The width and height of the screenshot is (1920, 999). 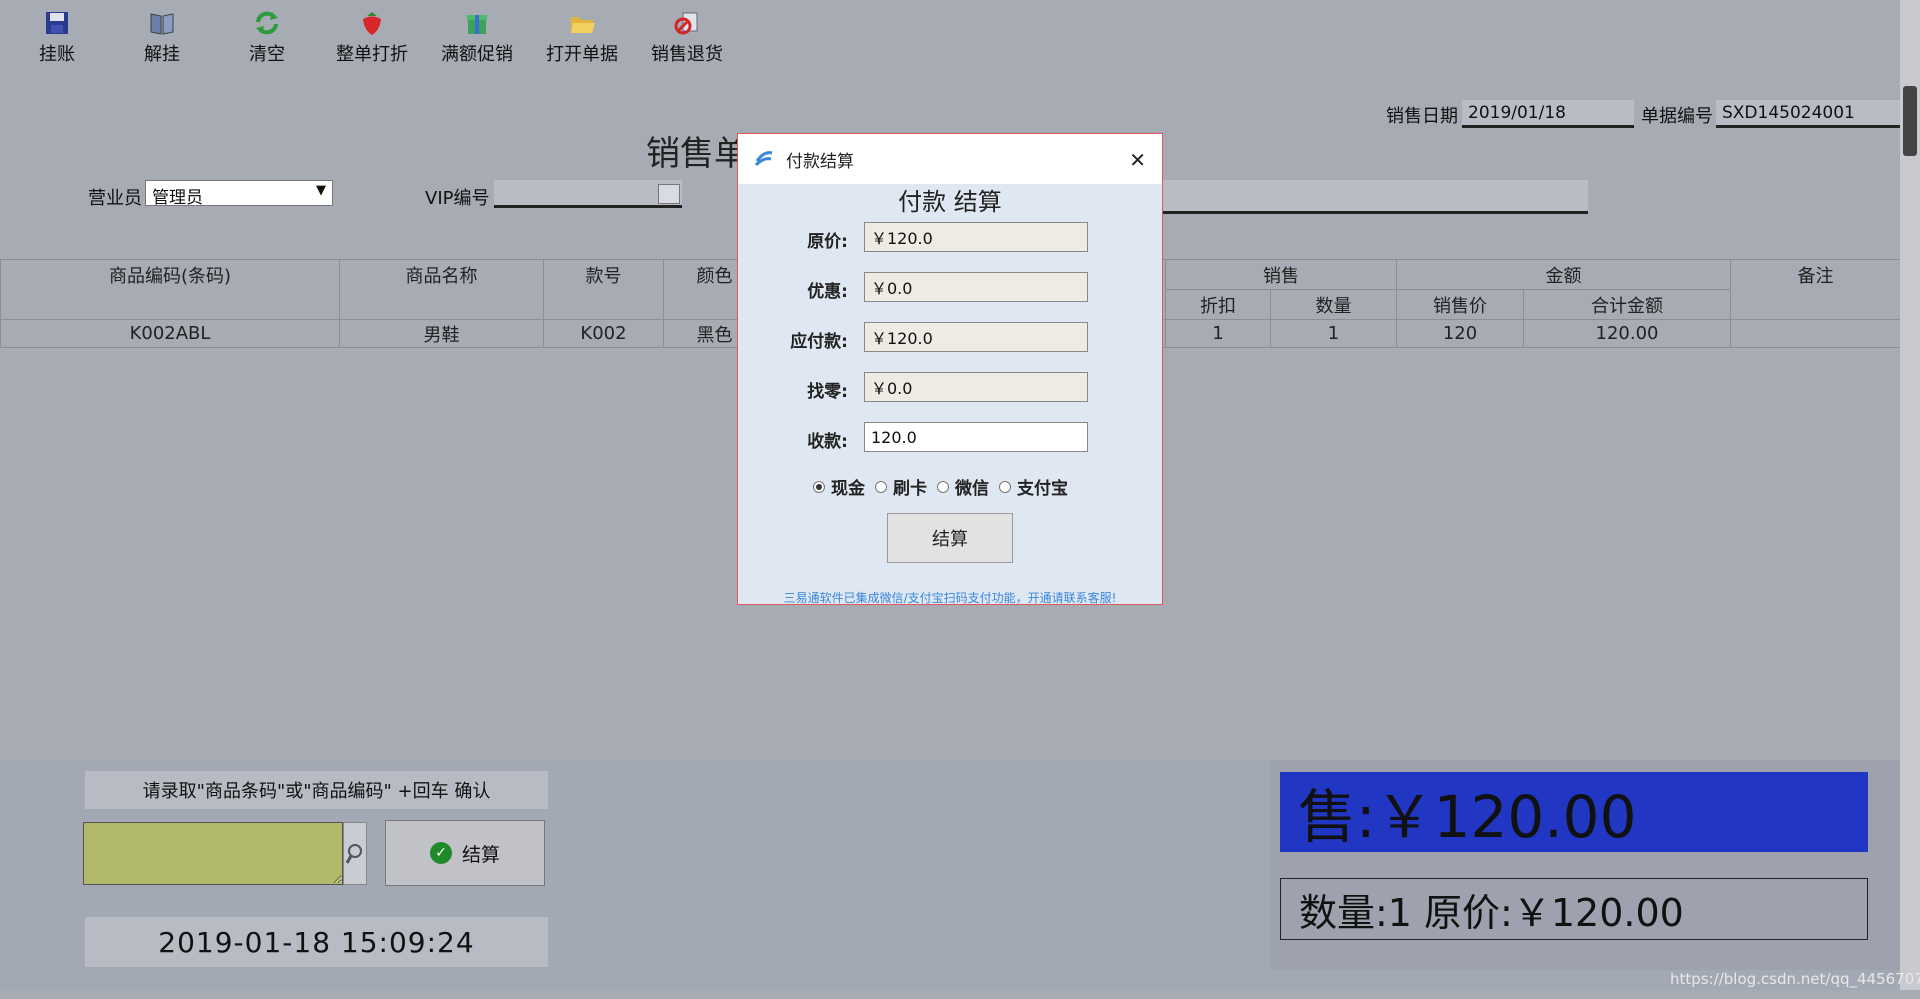 What do you see at coordinates (355, 853) in the screenshot?
I see `magnifier-icon` at bounding box center [355, 853].